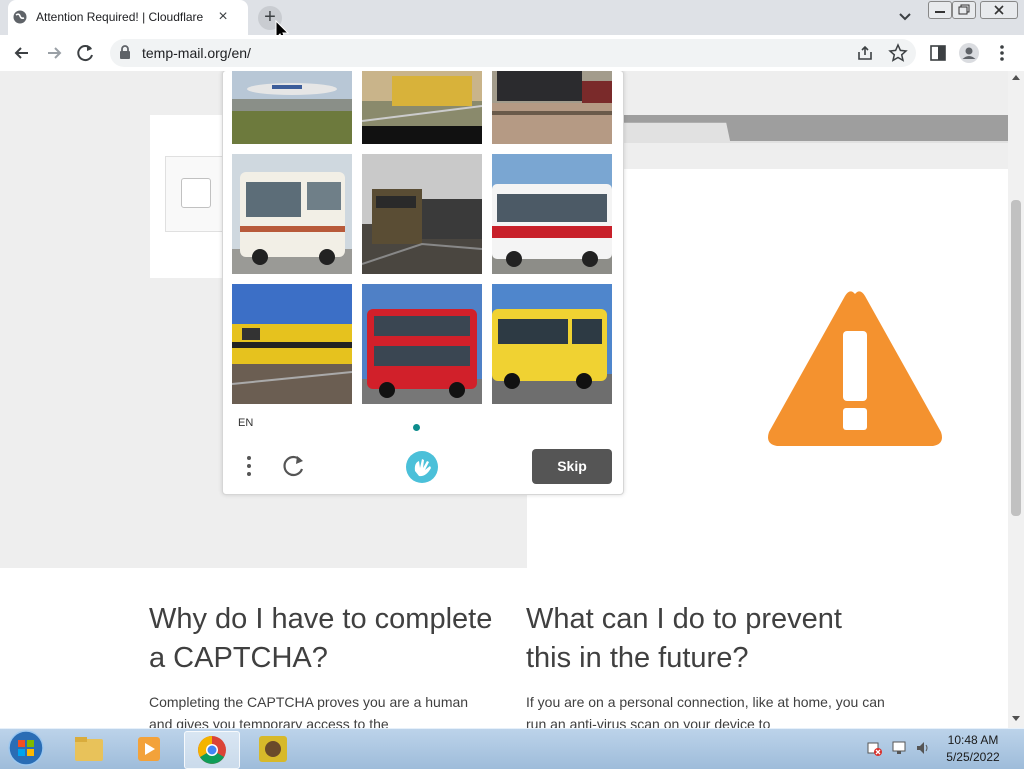  Describe the element at coordinates (321, 638) in the screenshot. I see `why-heading: Why do I have to complete a CAPTCHA?` at that location.